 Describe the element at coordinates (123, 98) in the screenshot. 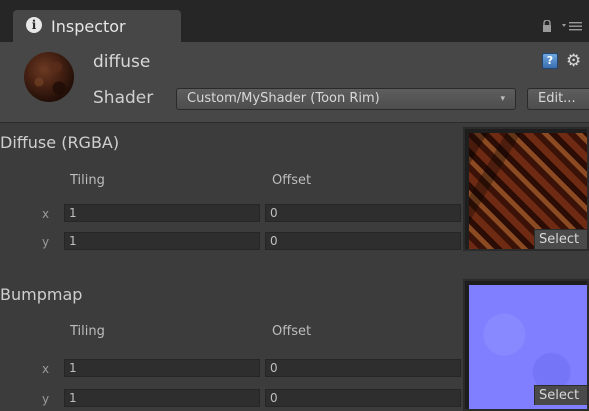

I see `shader-label: Shader` at that location.